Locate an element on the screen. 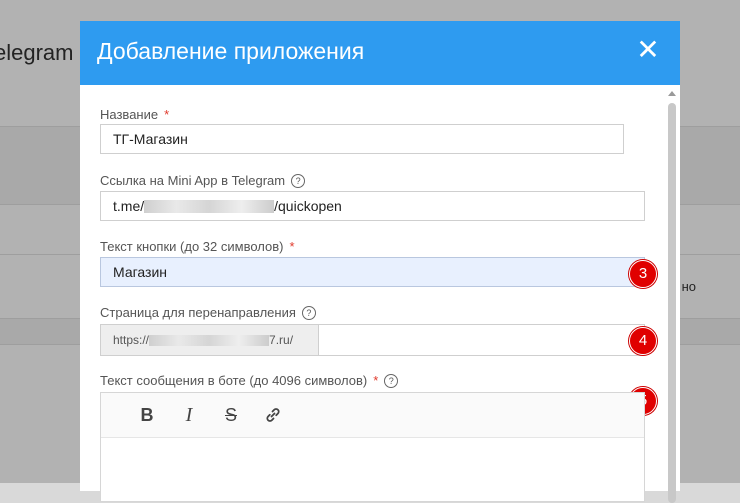 This screenshot has height=503, width=740. editor-toolbar: B I S is located at coordinates (372, 415).